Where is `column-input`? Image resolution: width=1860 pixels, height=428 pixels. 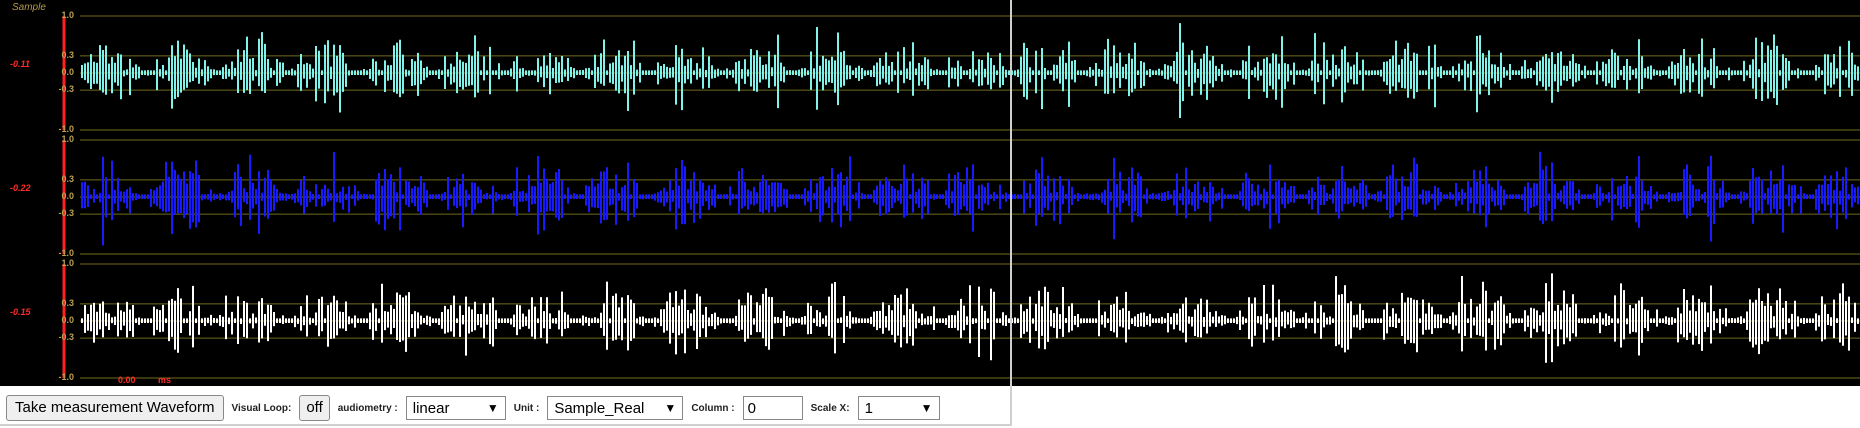
column-input is located at coordinates (772, 408).